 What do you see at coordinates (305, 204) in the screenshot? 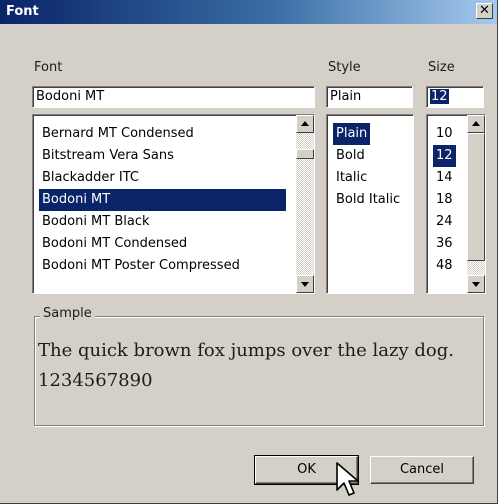
I see `font-list-scrollbar` at bounding box center [305, 204].